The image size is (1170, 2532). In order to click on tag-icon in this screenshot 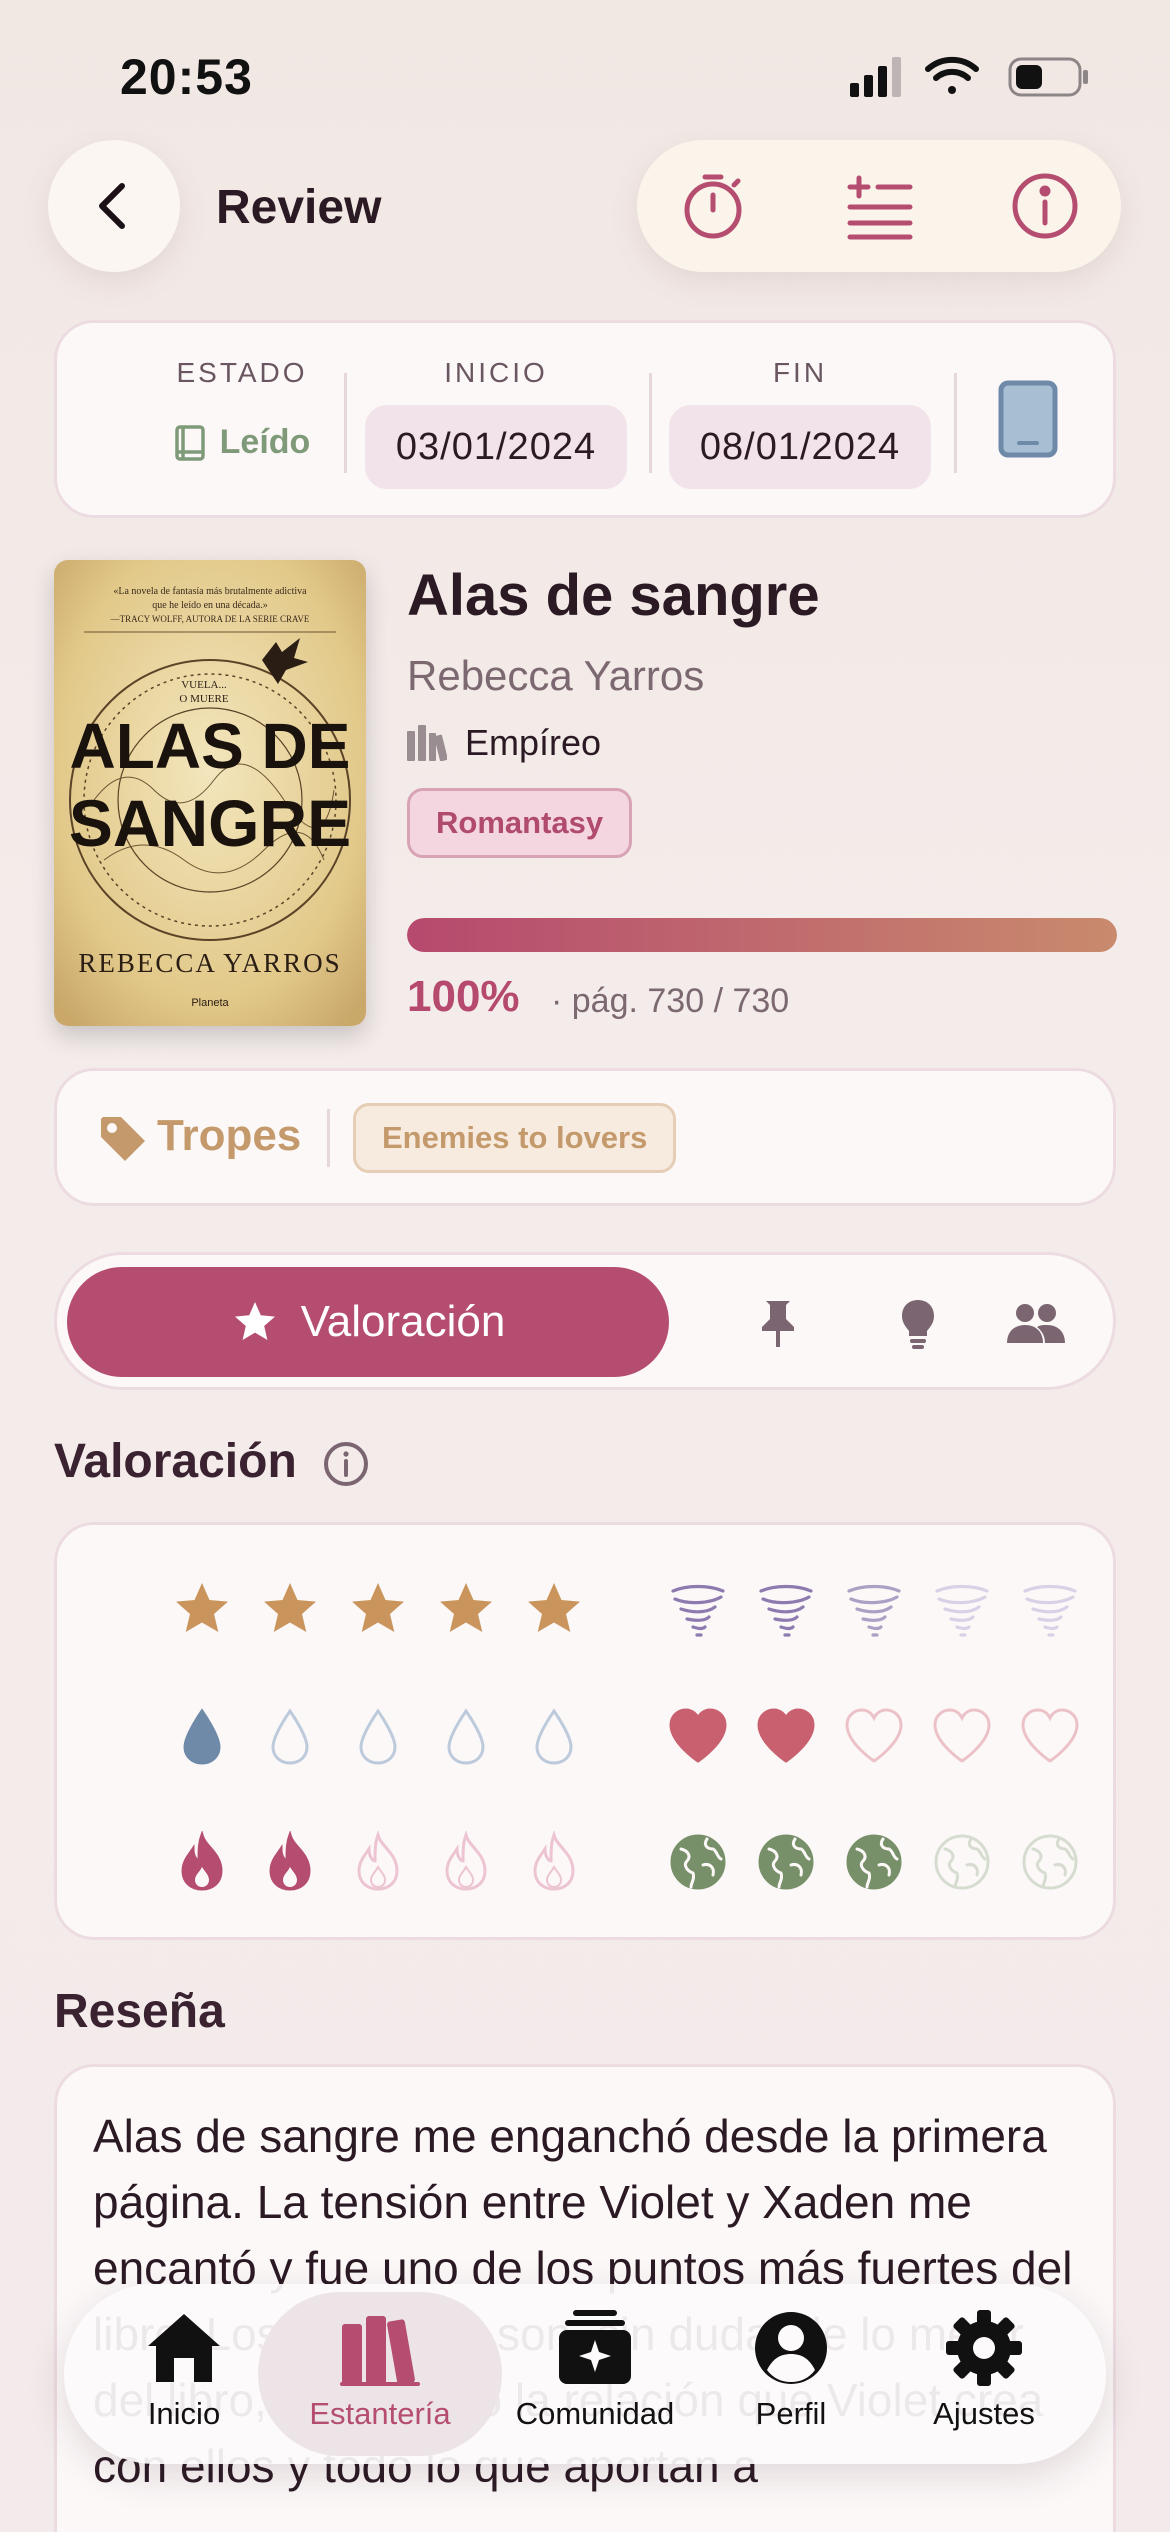, I will do `click(123, 1139)`.